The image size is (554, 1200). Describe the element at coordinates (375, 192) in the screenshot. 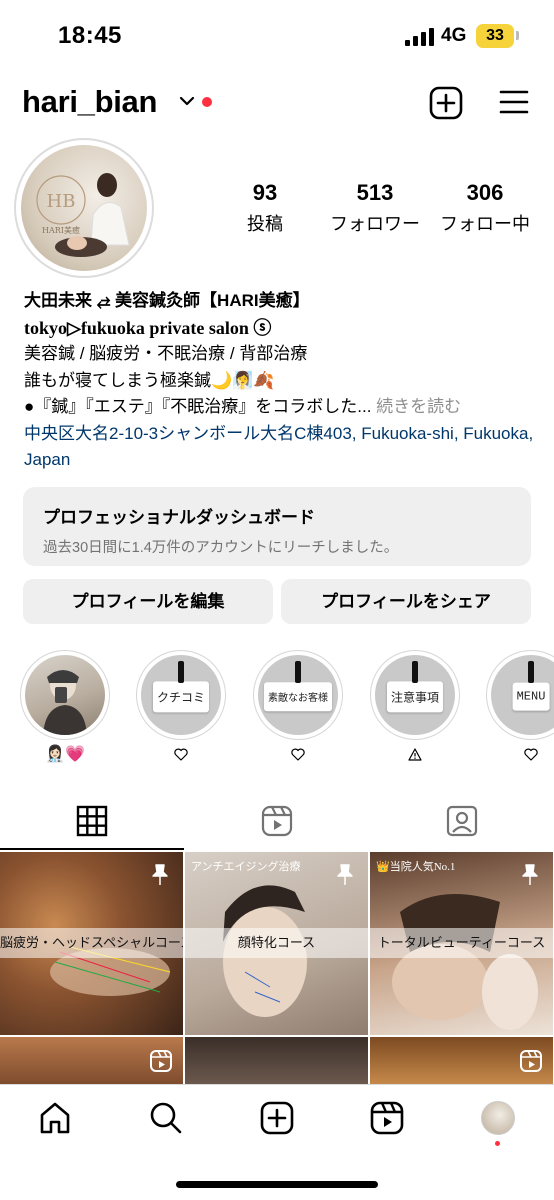

I see `stat-value: 513` at that location.